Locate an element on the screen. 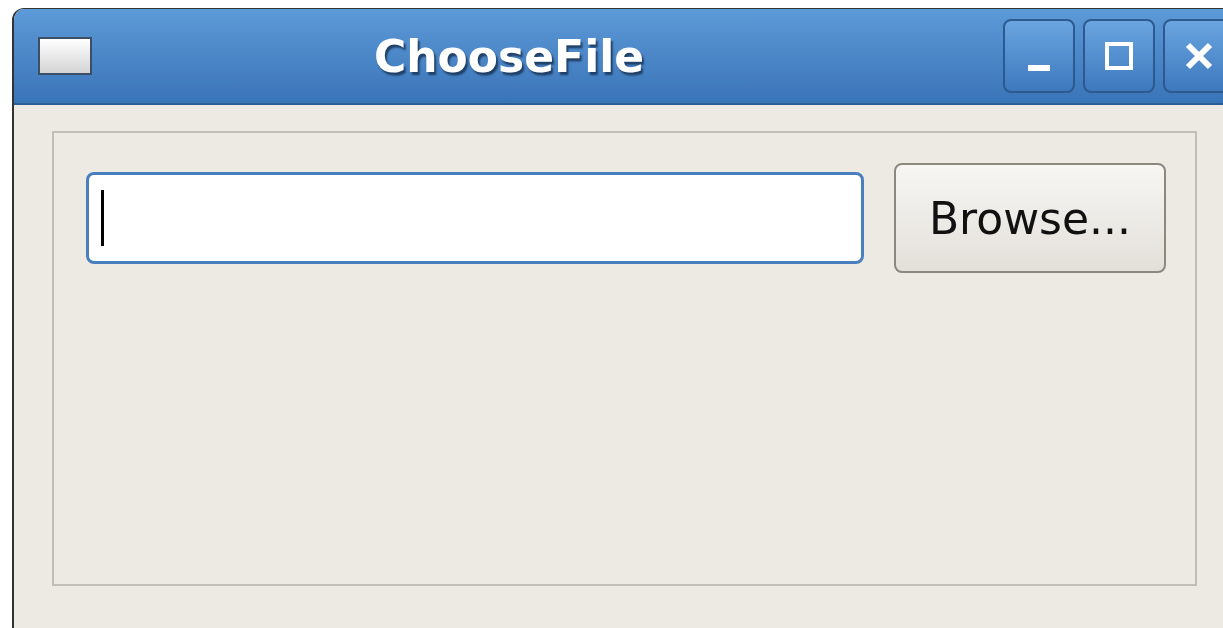 Image resolution: width=1223 pixels, height=628 pixels. close-button is located at coordinates (1193, 56).